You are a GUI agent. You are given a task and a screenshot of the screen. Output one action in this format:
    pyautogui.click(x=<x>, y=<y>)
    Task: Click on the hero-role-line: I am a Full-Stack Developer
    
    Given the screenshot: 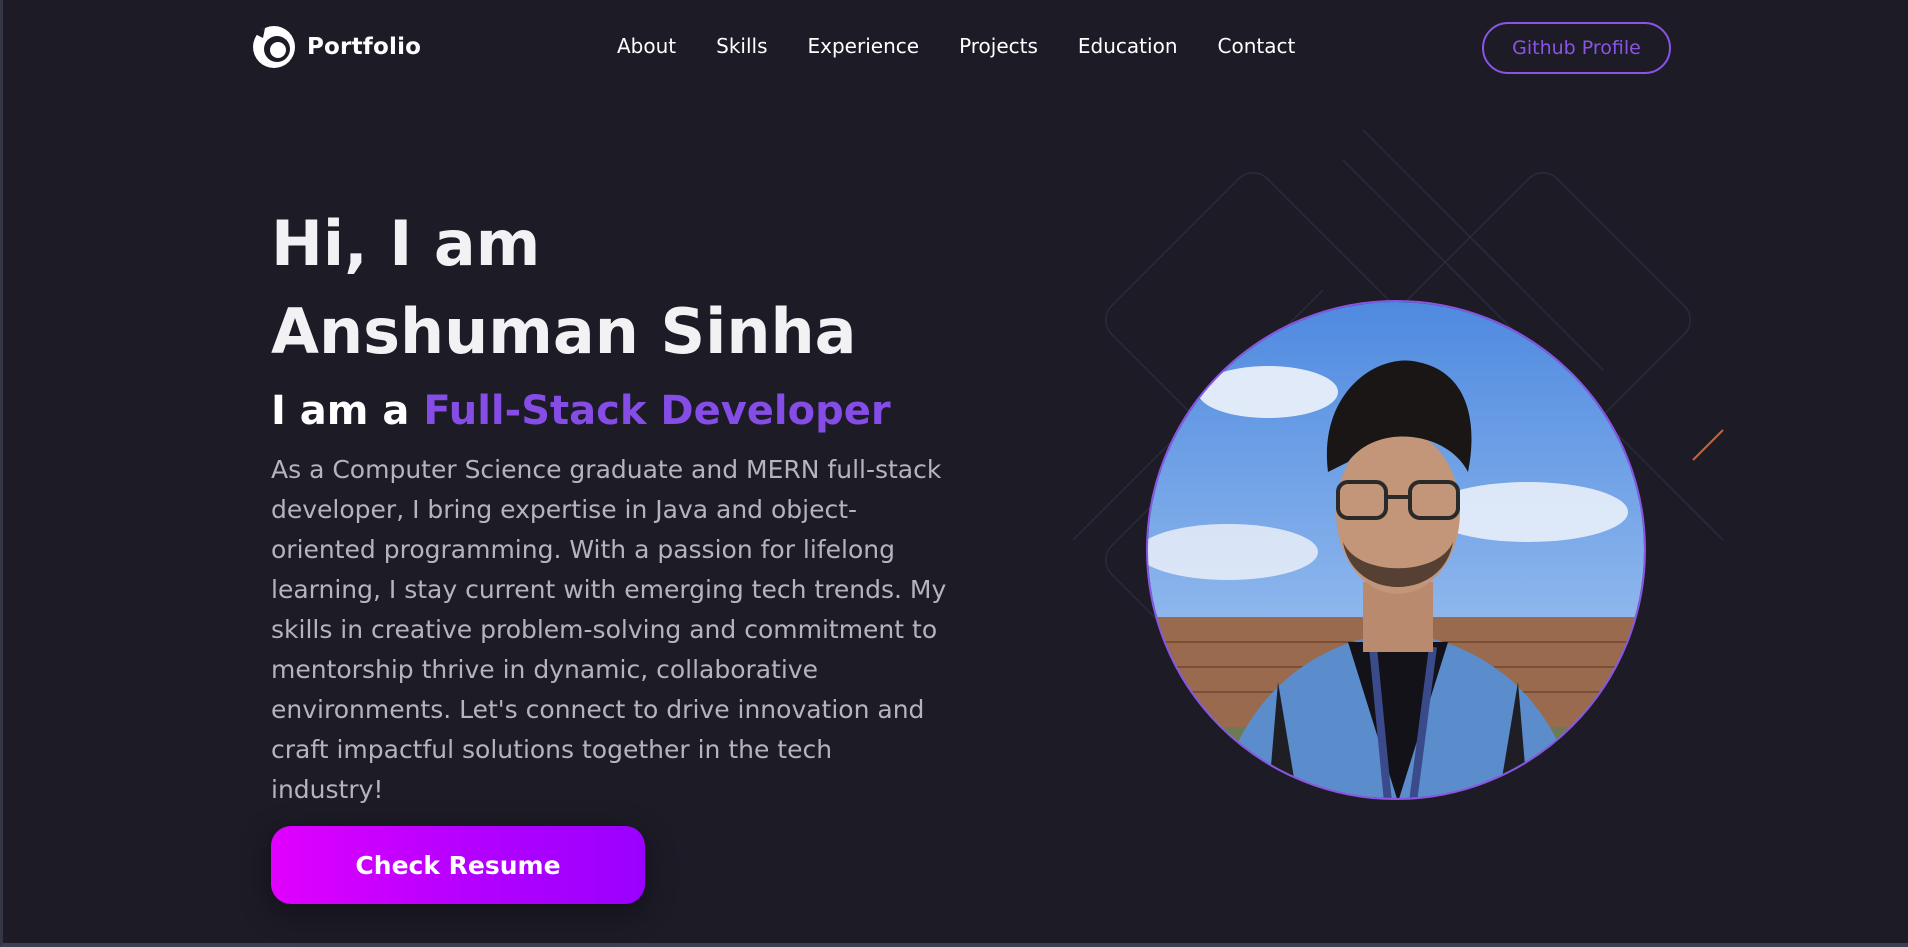 What is the action you would take?
    pyautogui.click(x=621, y=411)
    